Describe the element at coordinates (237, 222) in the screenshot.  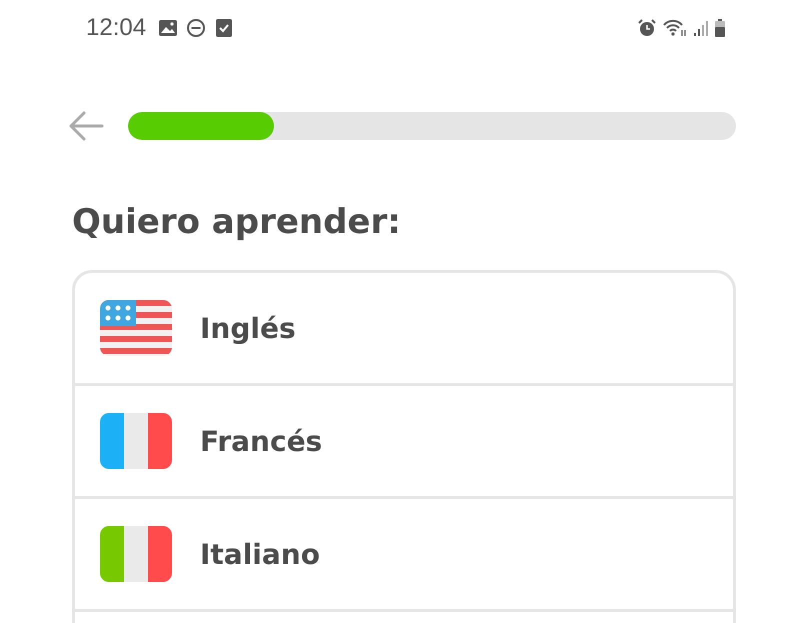
I see `page-heading: Quiero aprender:` at that location.